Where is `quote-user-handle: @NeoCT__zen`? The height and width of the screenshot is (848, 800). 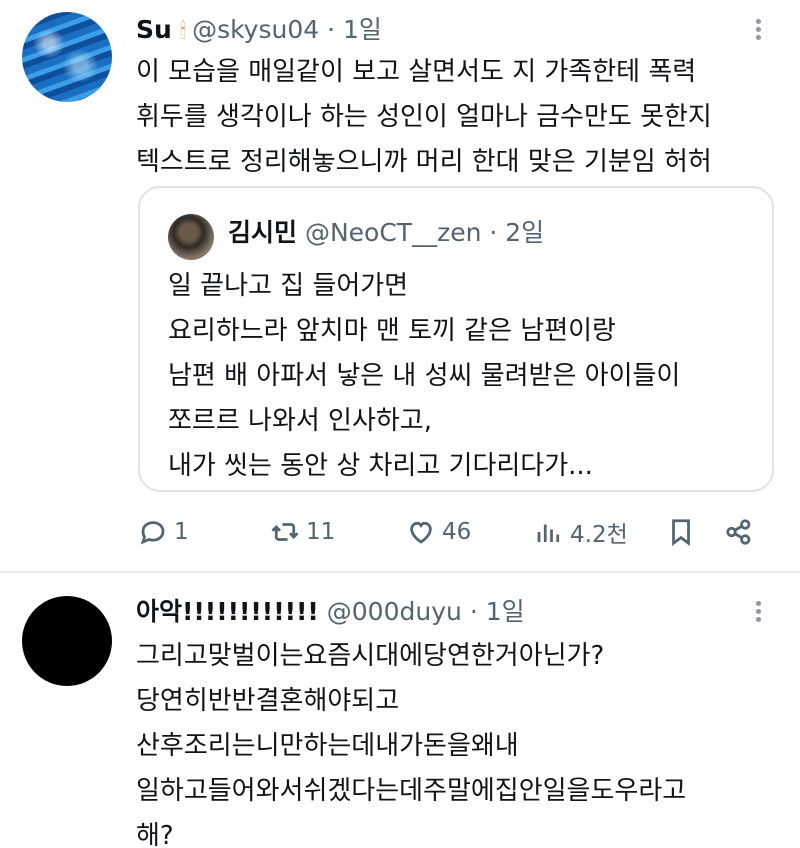
quote-user-handle: @NeoCT__zen is located at coordinates (393, 232).